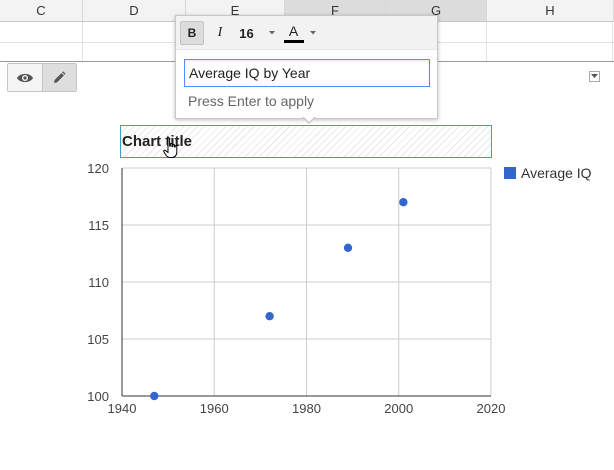 This screenshot has width=614, height=470. I want to click on y-tick-label: 105, so click(98, 339).